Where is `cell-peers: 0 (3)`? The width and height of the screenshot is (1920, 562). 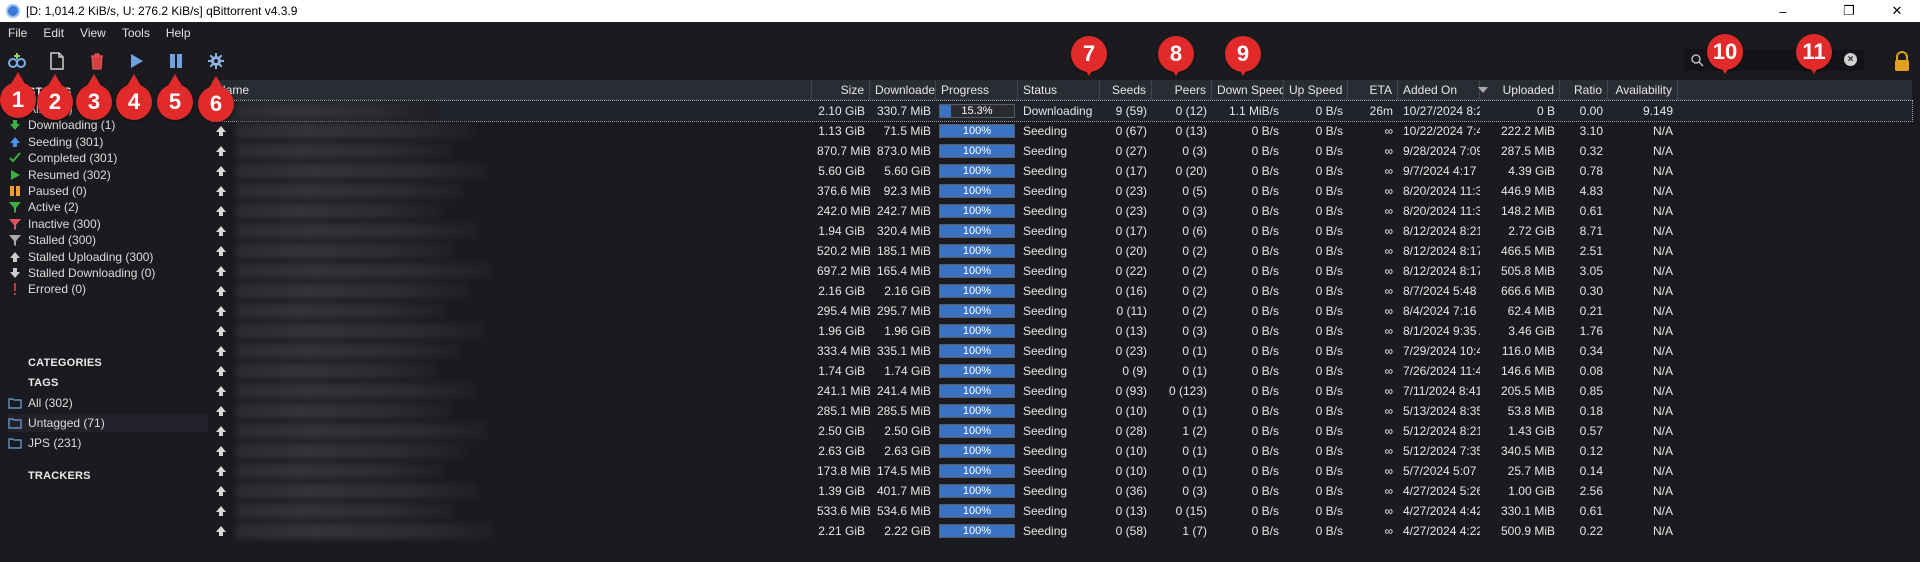 cell-peers: 0 (3) is located at coordinates (1194, 211).